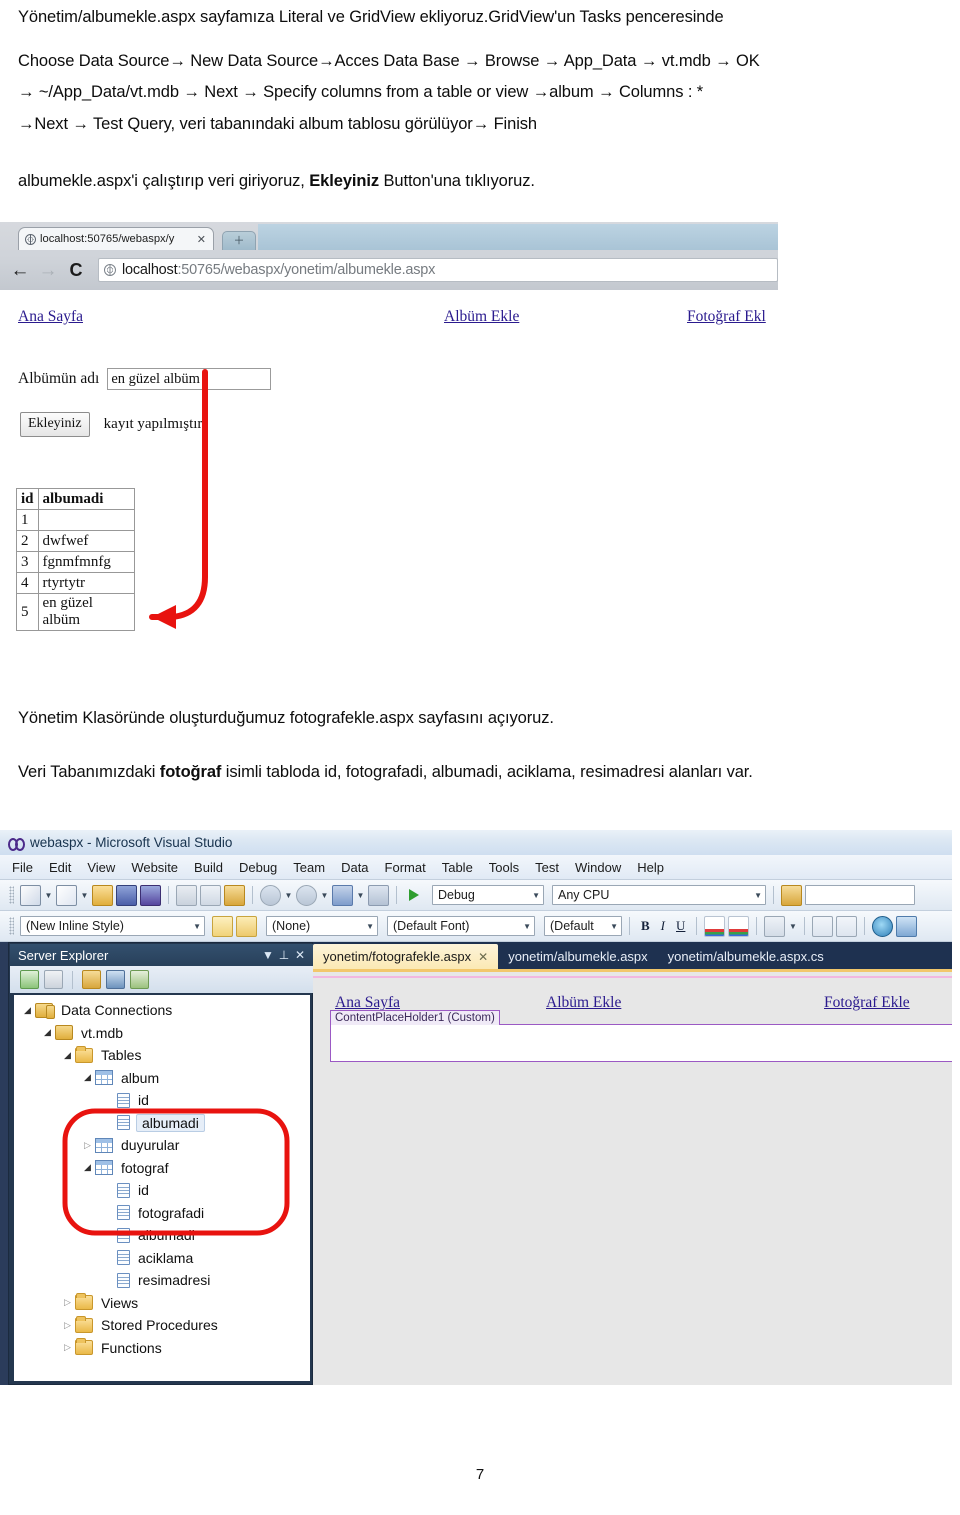  Describe the element at coordinates (11, 926) in the screenshot. I see `toolbar-grip` at that location.